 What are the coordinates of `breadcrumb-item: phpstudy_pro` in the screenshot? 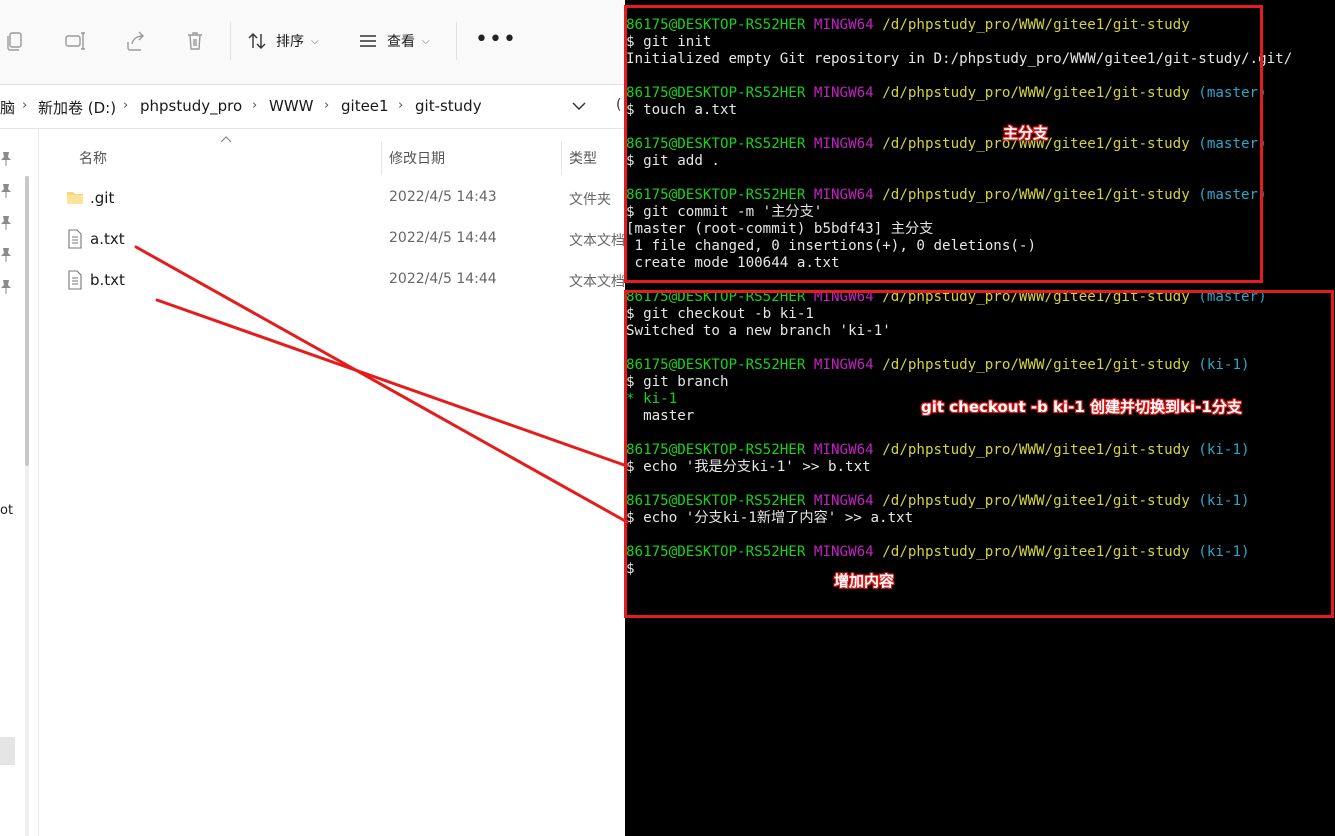 It's located at (191, 106).